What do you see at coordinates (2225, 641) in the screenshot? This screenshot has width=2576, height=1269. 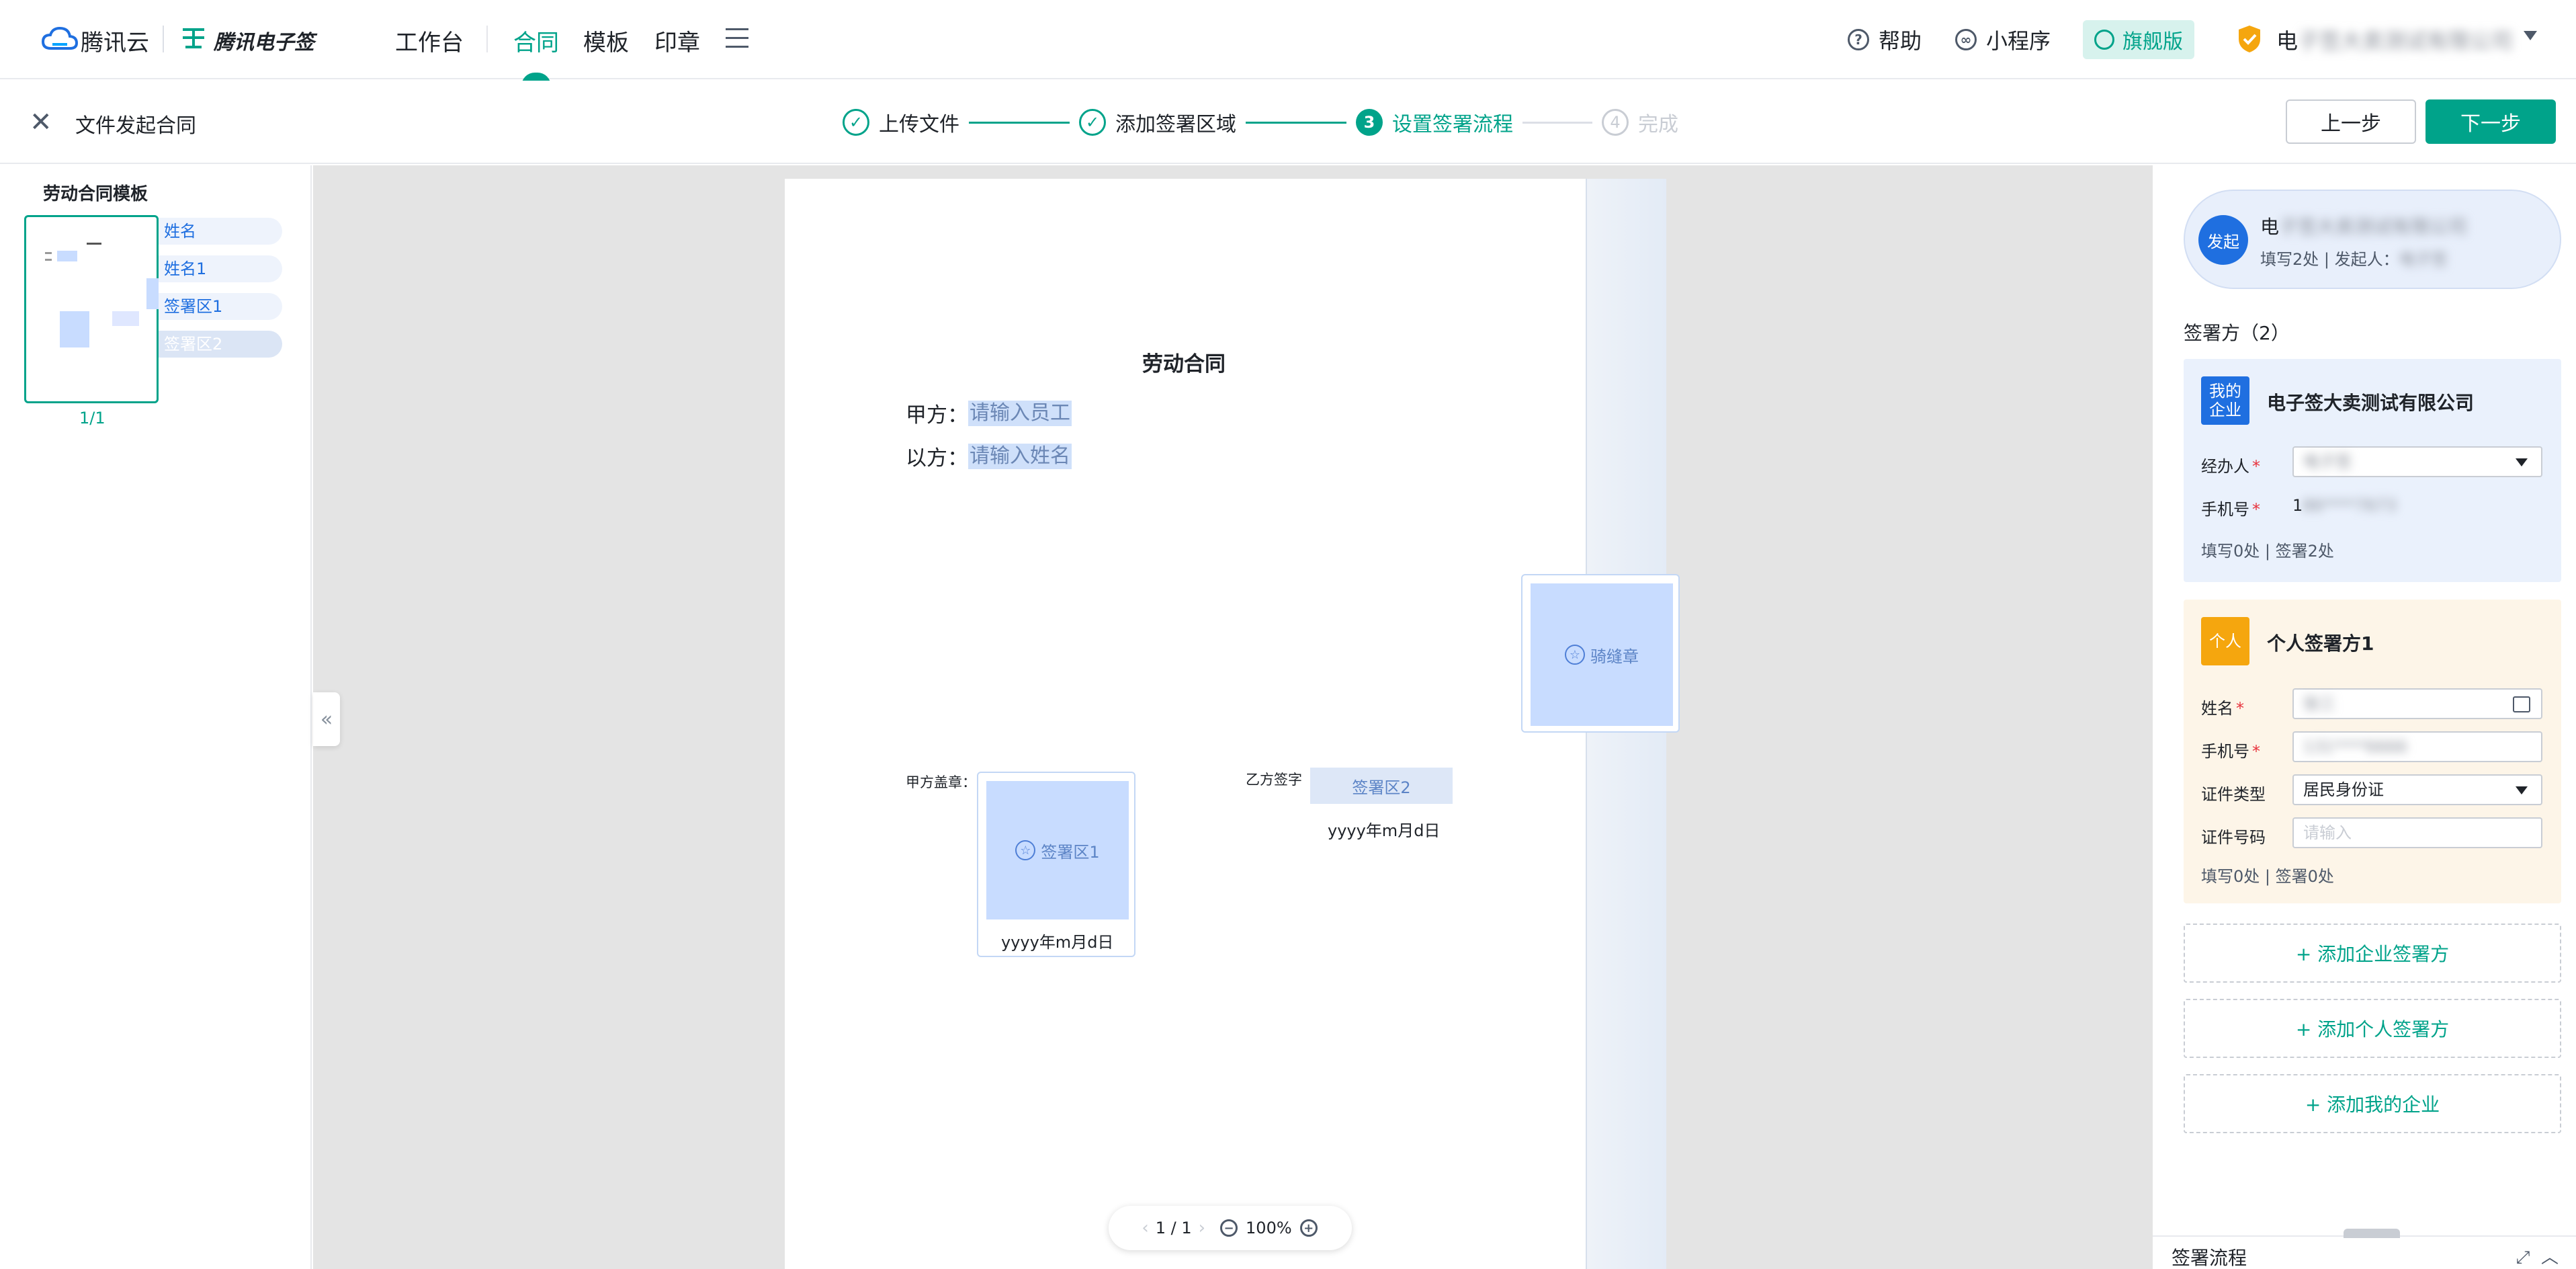 I see `personal-badge: 个人` at bounding box center [2225, 641].